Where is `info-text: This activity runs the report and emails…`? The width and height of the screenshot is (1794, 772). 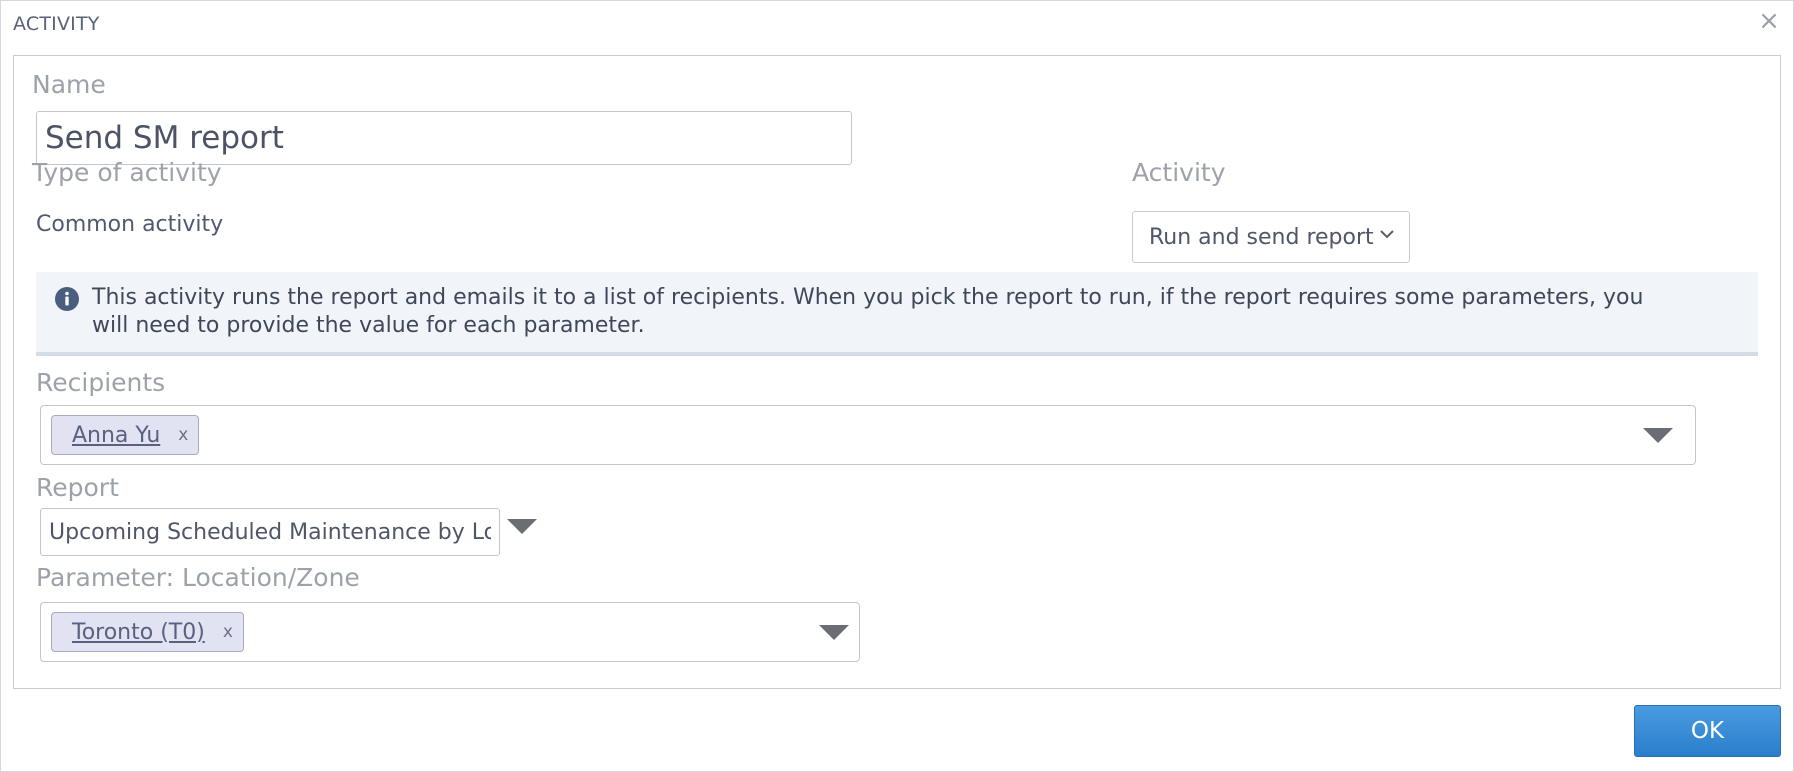 info-text: This activity runs the report and emails… is located at coordinates (868, 311).